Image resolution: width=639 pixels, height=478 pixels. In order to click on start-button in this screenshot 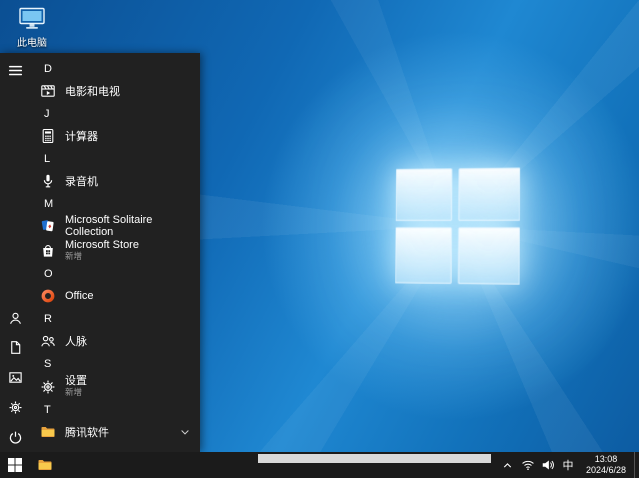, I will do `click(15, 465)`.